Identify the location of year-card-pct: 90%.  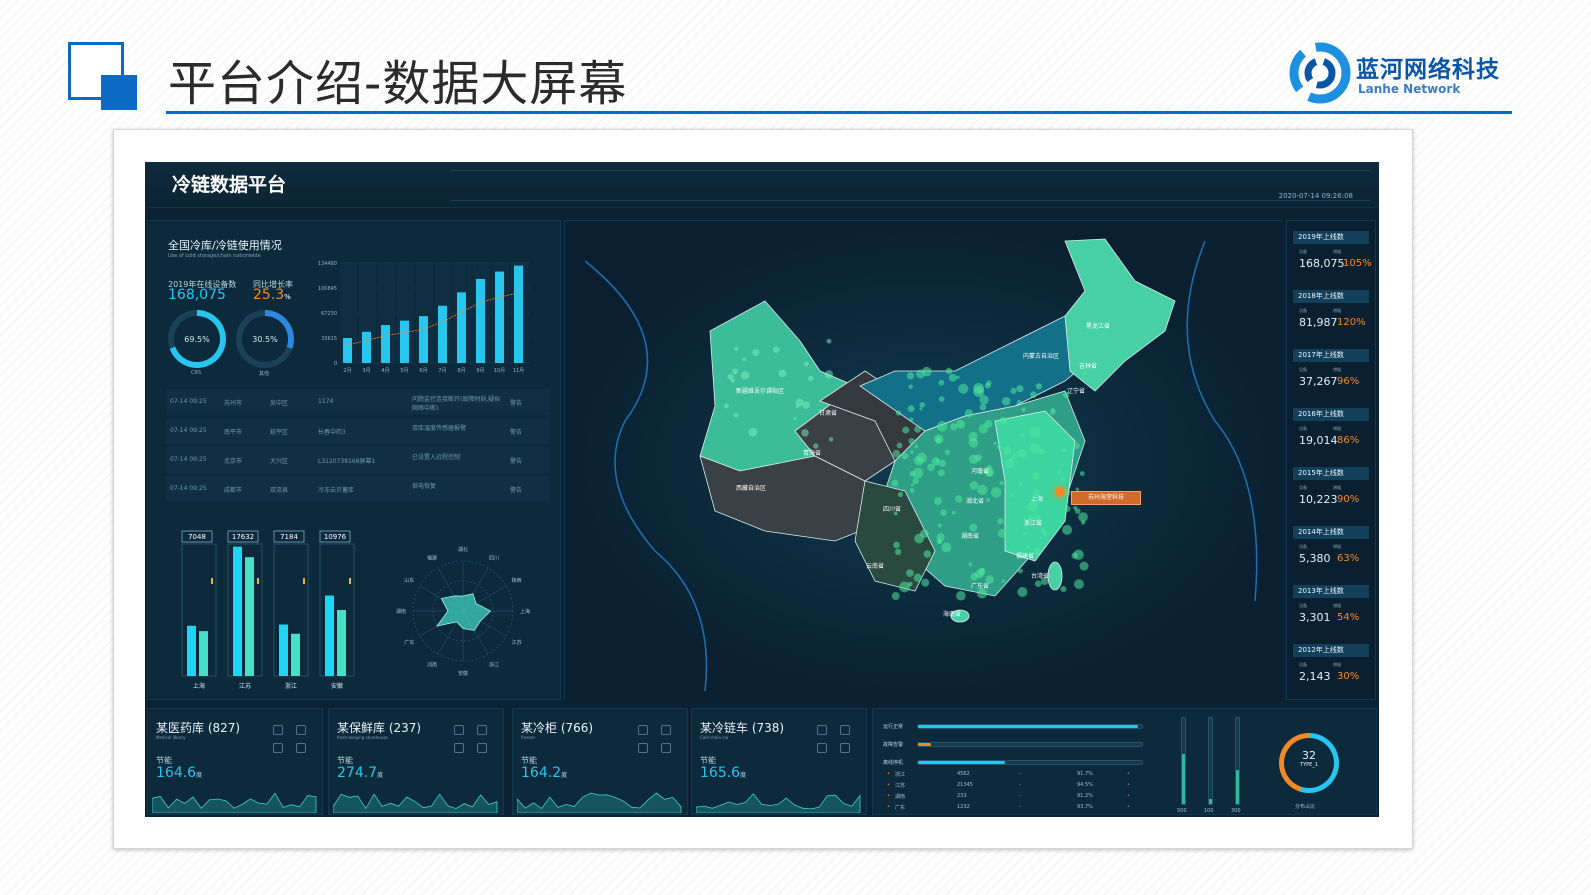
(1348, 499).